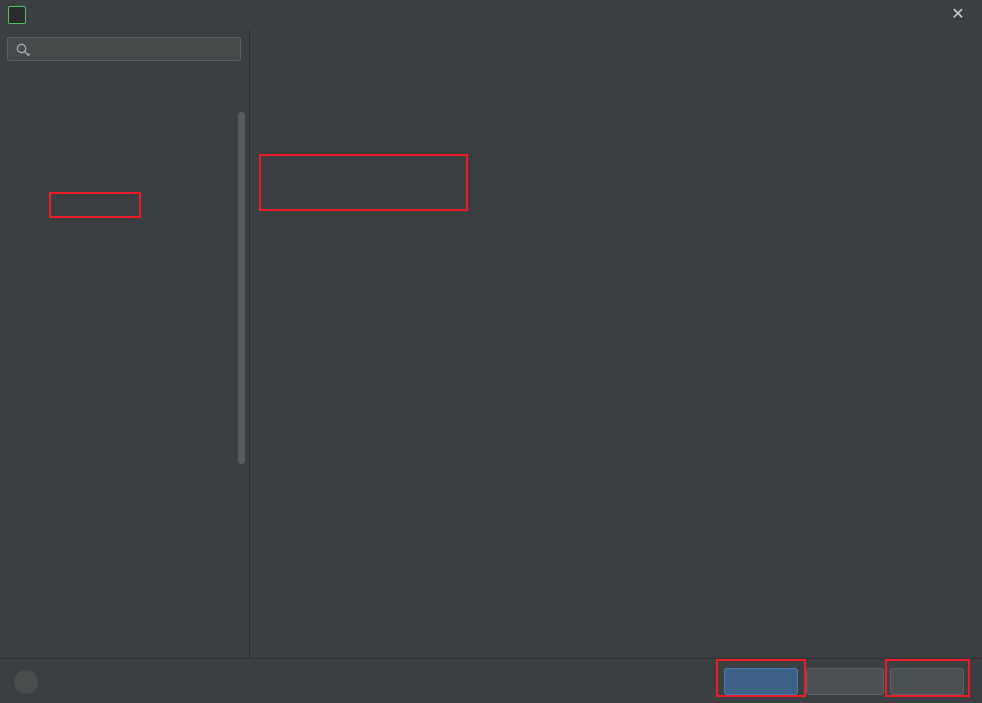 The height and width of the screenshot is (703, 982). I want to click on search-input, so click(136, 49).